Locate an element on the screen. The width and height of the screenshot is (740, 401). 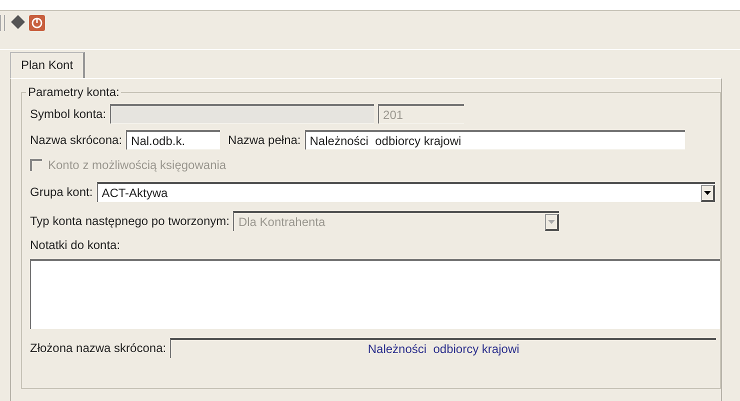
code-field: 201 is located at coordinates (421, 114).